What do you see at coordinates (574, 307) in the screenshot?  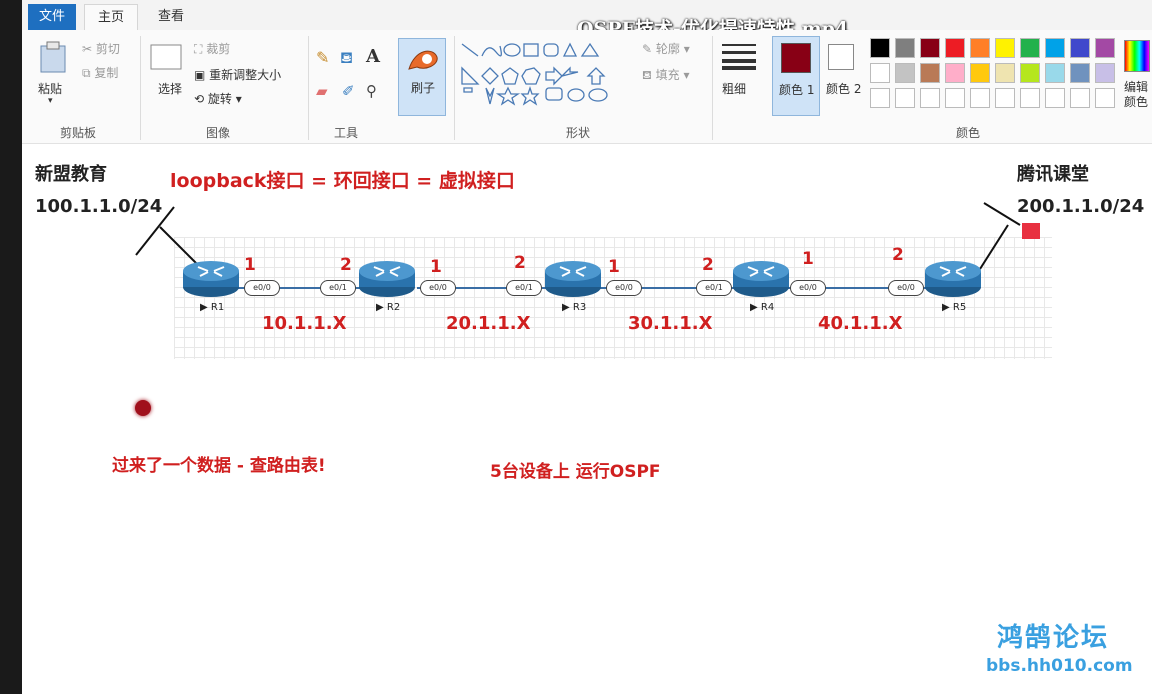 I see `router-label: ▶ R3` at bounding box center [574, 307].